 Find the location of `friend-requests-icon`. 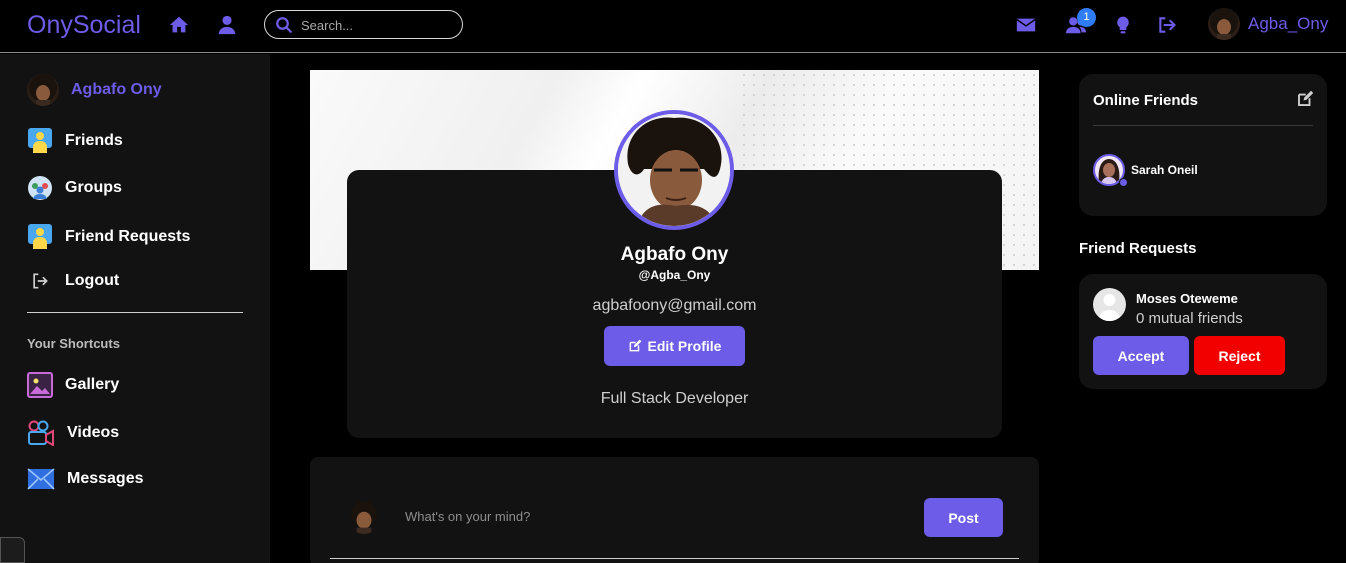

friend-requests-icon is located at coordinates (40, 236).